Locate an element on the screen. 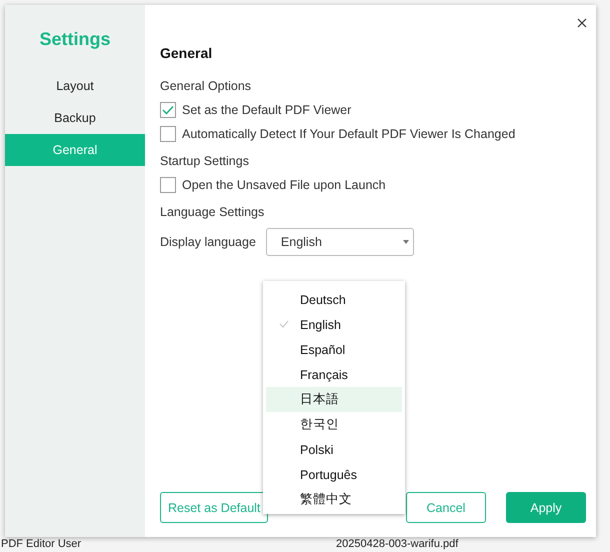  checkbox-label: Set as the Default PDF Viewer is located at coordinates (267, 110).